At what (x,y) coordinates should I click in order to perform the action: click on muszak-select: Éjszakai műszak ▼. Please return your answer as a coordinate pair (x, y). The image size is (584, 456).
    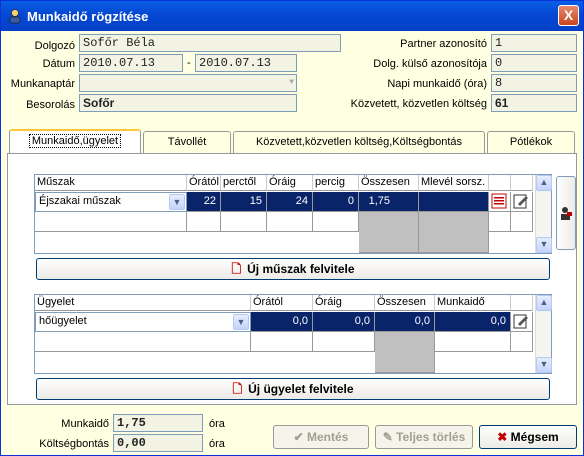
    Looking at the image, I should click on (111, 202).